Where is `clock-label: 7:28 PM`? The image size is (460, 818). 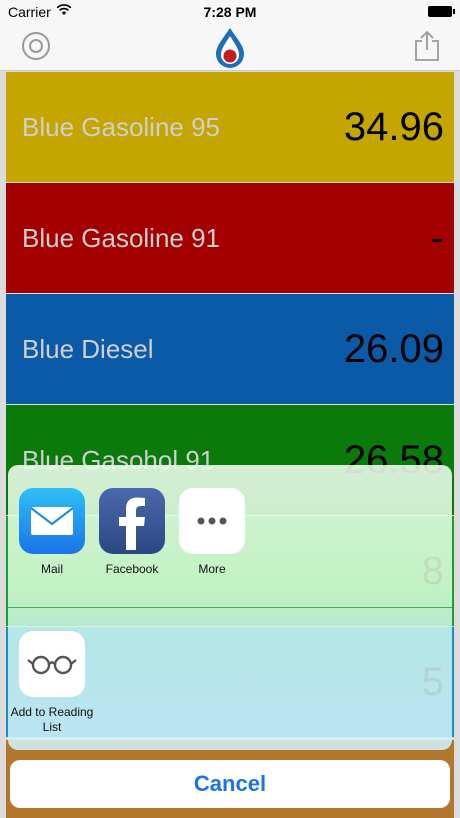
clock-label: 7:28 PM is located at coordinates (230, 12).